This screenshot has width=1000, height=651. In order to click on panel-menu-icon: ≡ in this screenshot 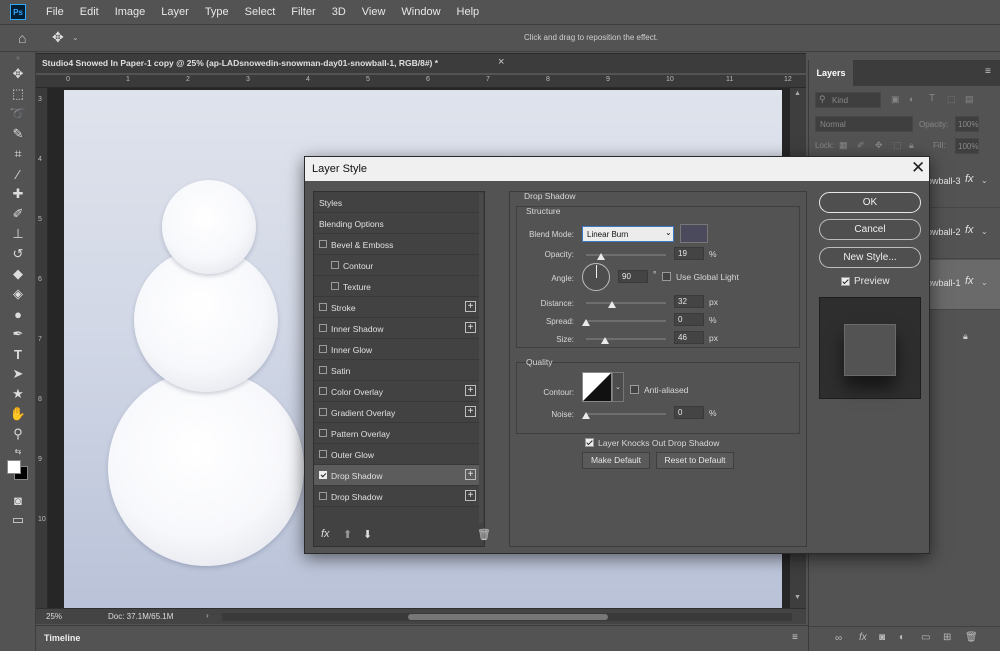, I will do `click(988, 71)`.